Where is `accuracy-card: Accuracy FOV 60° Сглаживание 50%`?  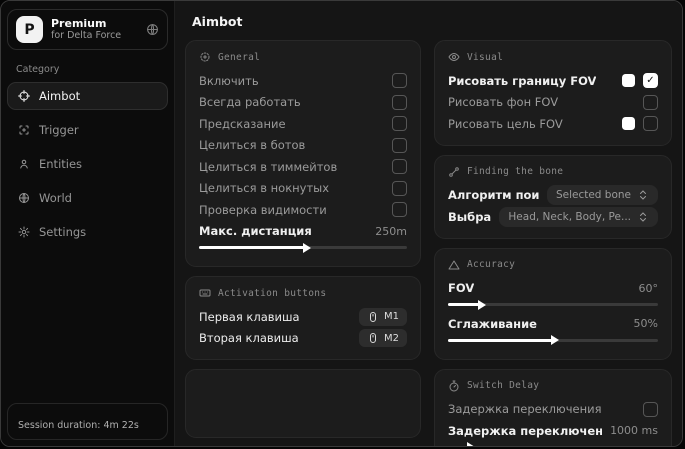 accuracy-card: Accuracy FOV 60° Сглаживание 50% is located at coordinates (553, 303).